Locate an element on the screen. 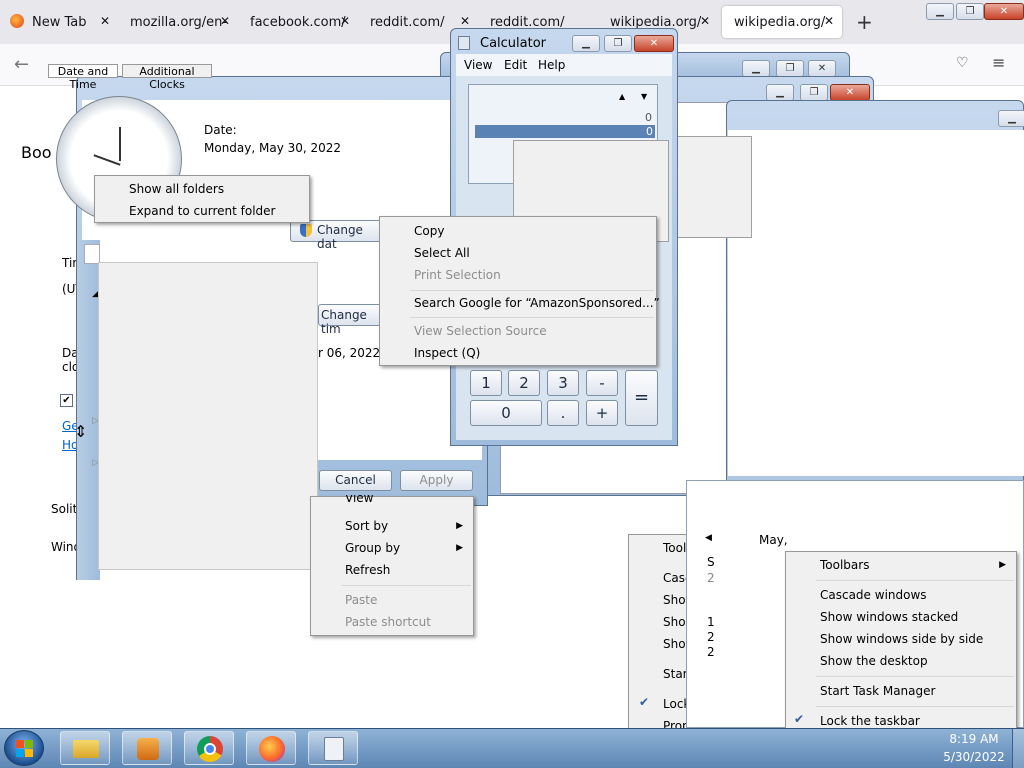 The image size is (1024, 768). display-current-value: 0 is located at coordinates (565, 131).